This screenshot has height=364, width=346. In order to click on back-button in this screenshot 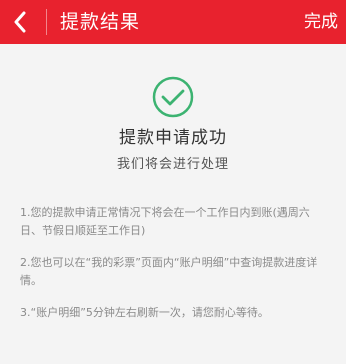, I will do `click(20, 22)`.